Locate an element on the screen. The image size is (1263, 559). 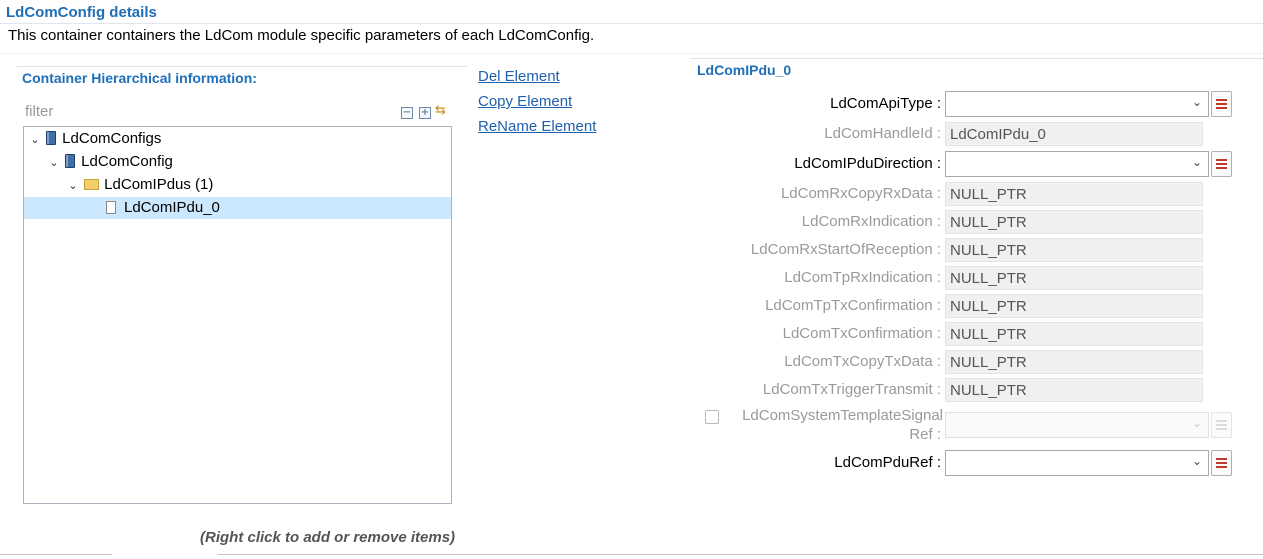
copy-element-link: Copy Element is located at coordinates (525, 101).